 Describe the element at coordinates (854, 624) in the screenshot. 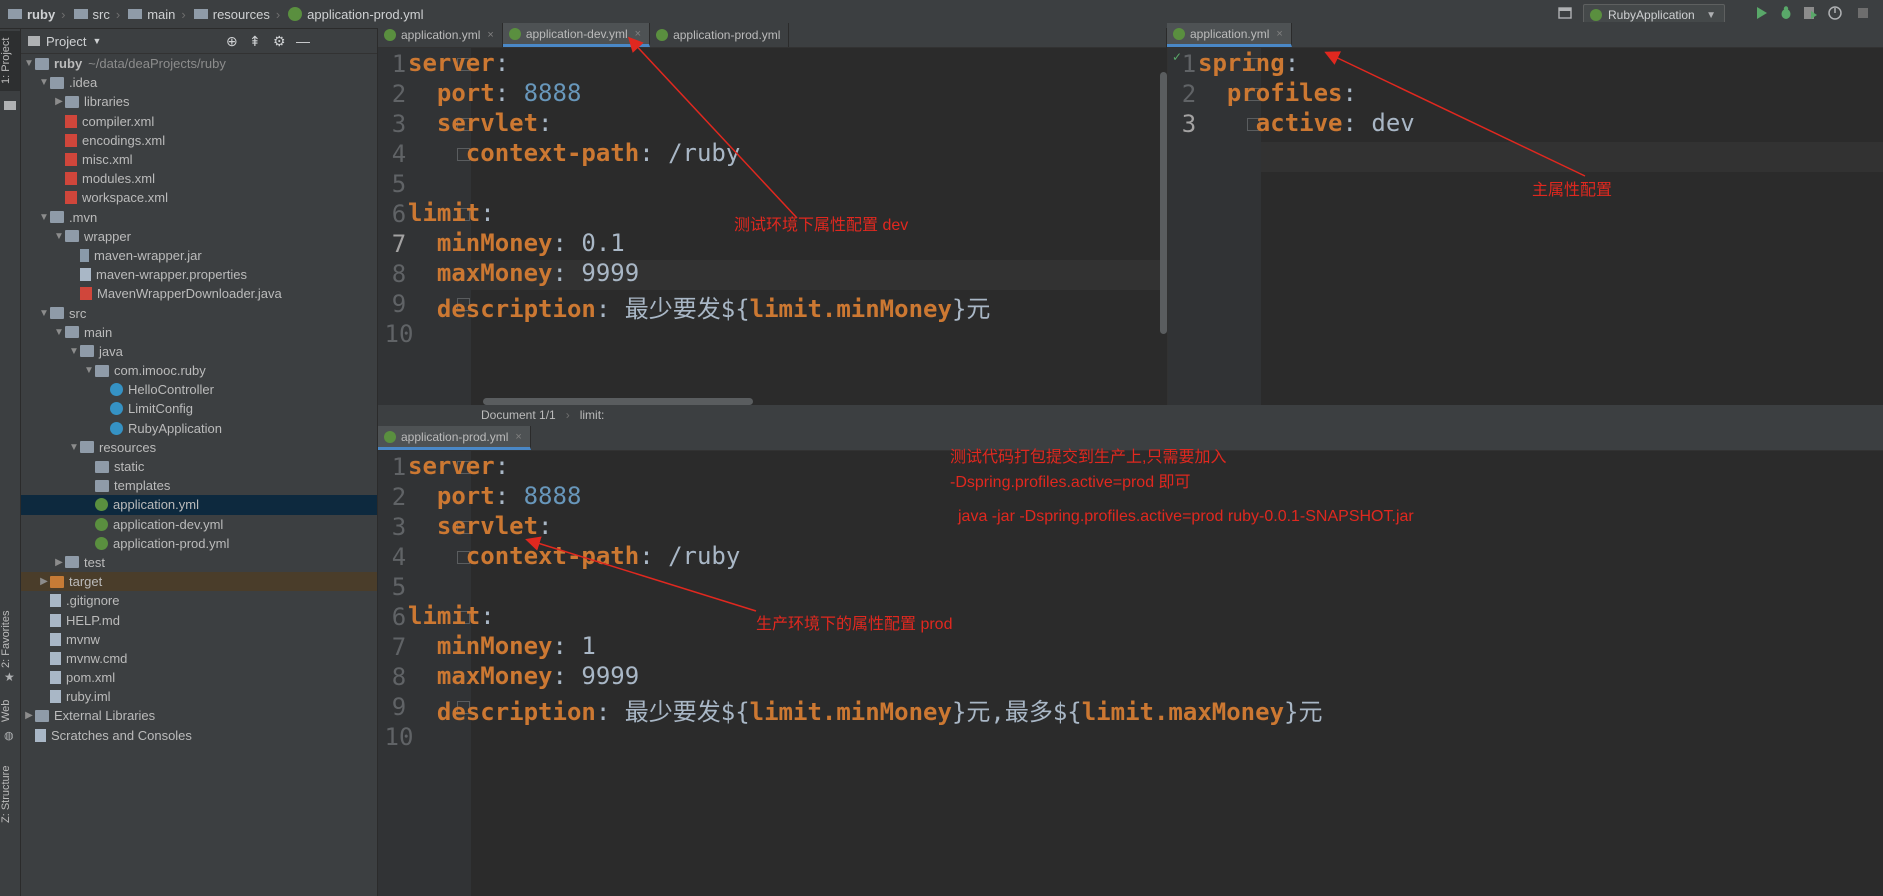

I see `annotation-prod: 生产环境下的属性配置 prod` at that location.